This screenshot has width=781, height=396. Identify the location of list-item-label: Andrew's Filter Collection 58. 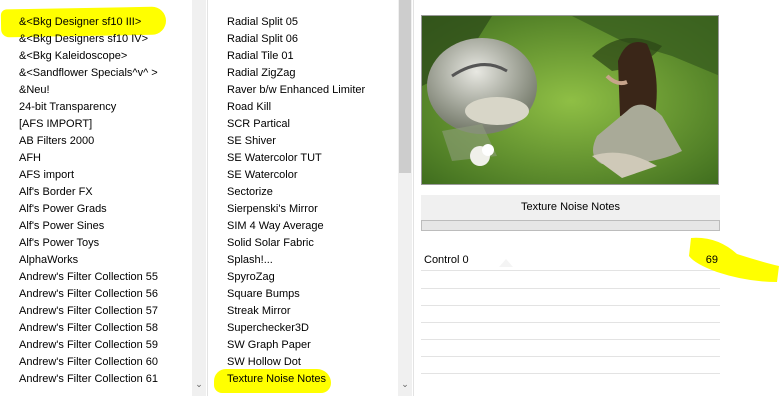
(89, 328).